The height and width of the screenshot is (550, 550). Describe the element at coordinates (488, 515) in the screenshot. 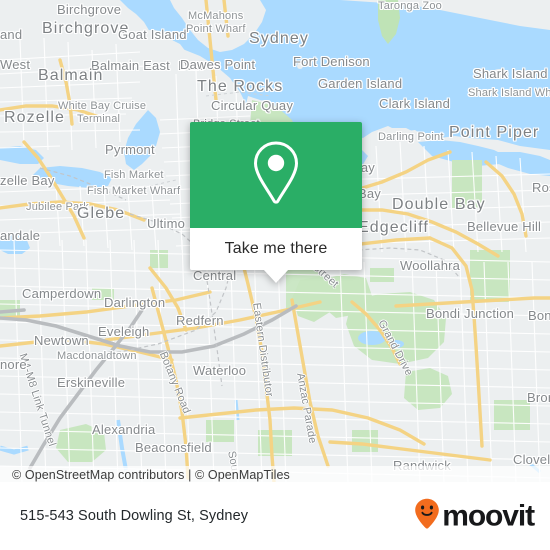

I see `moovit-wordmark: moovit` at that location.